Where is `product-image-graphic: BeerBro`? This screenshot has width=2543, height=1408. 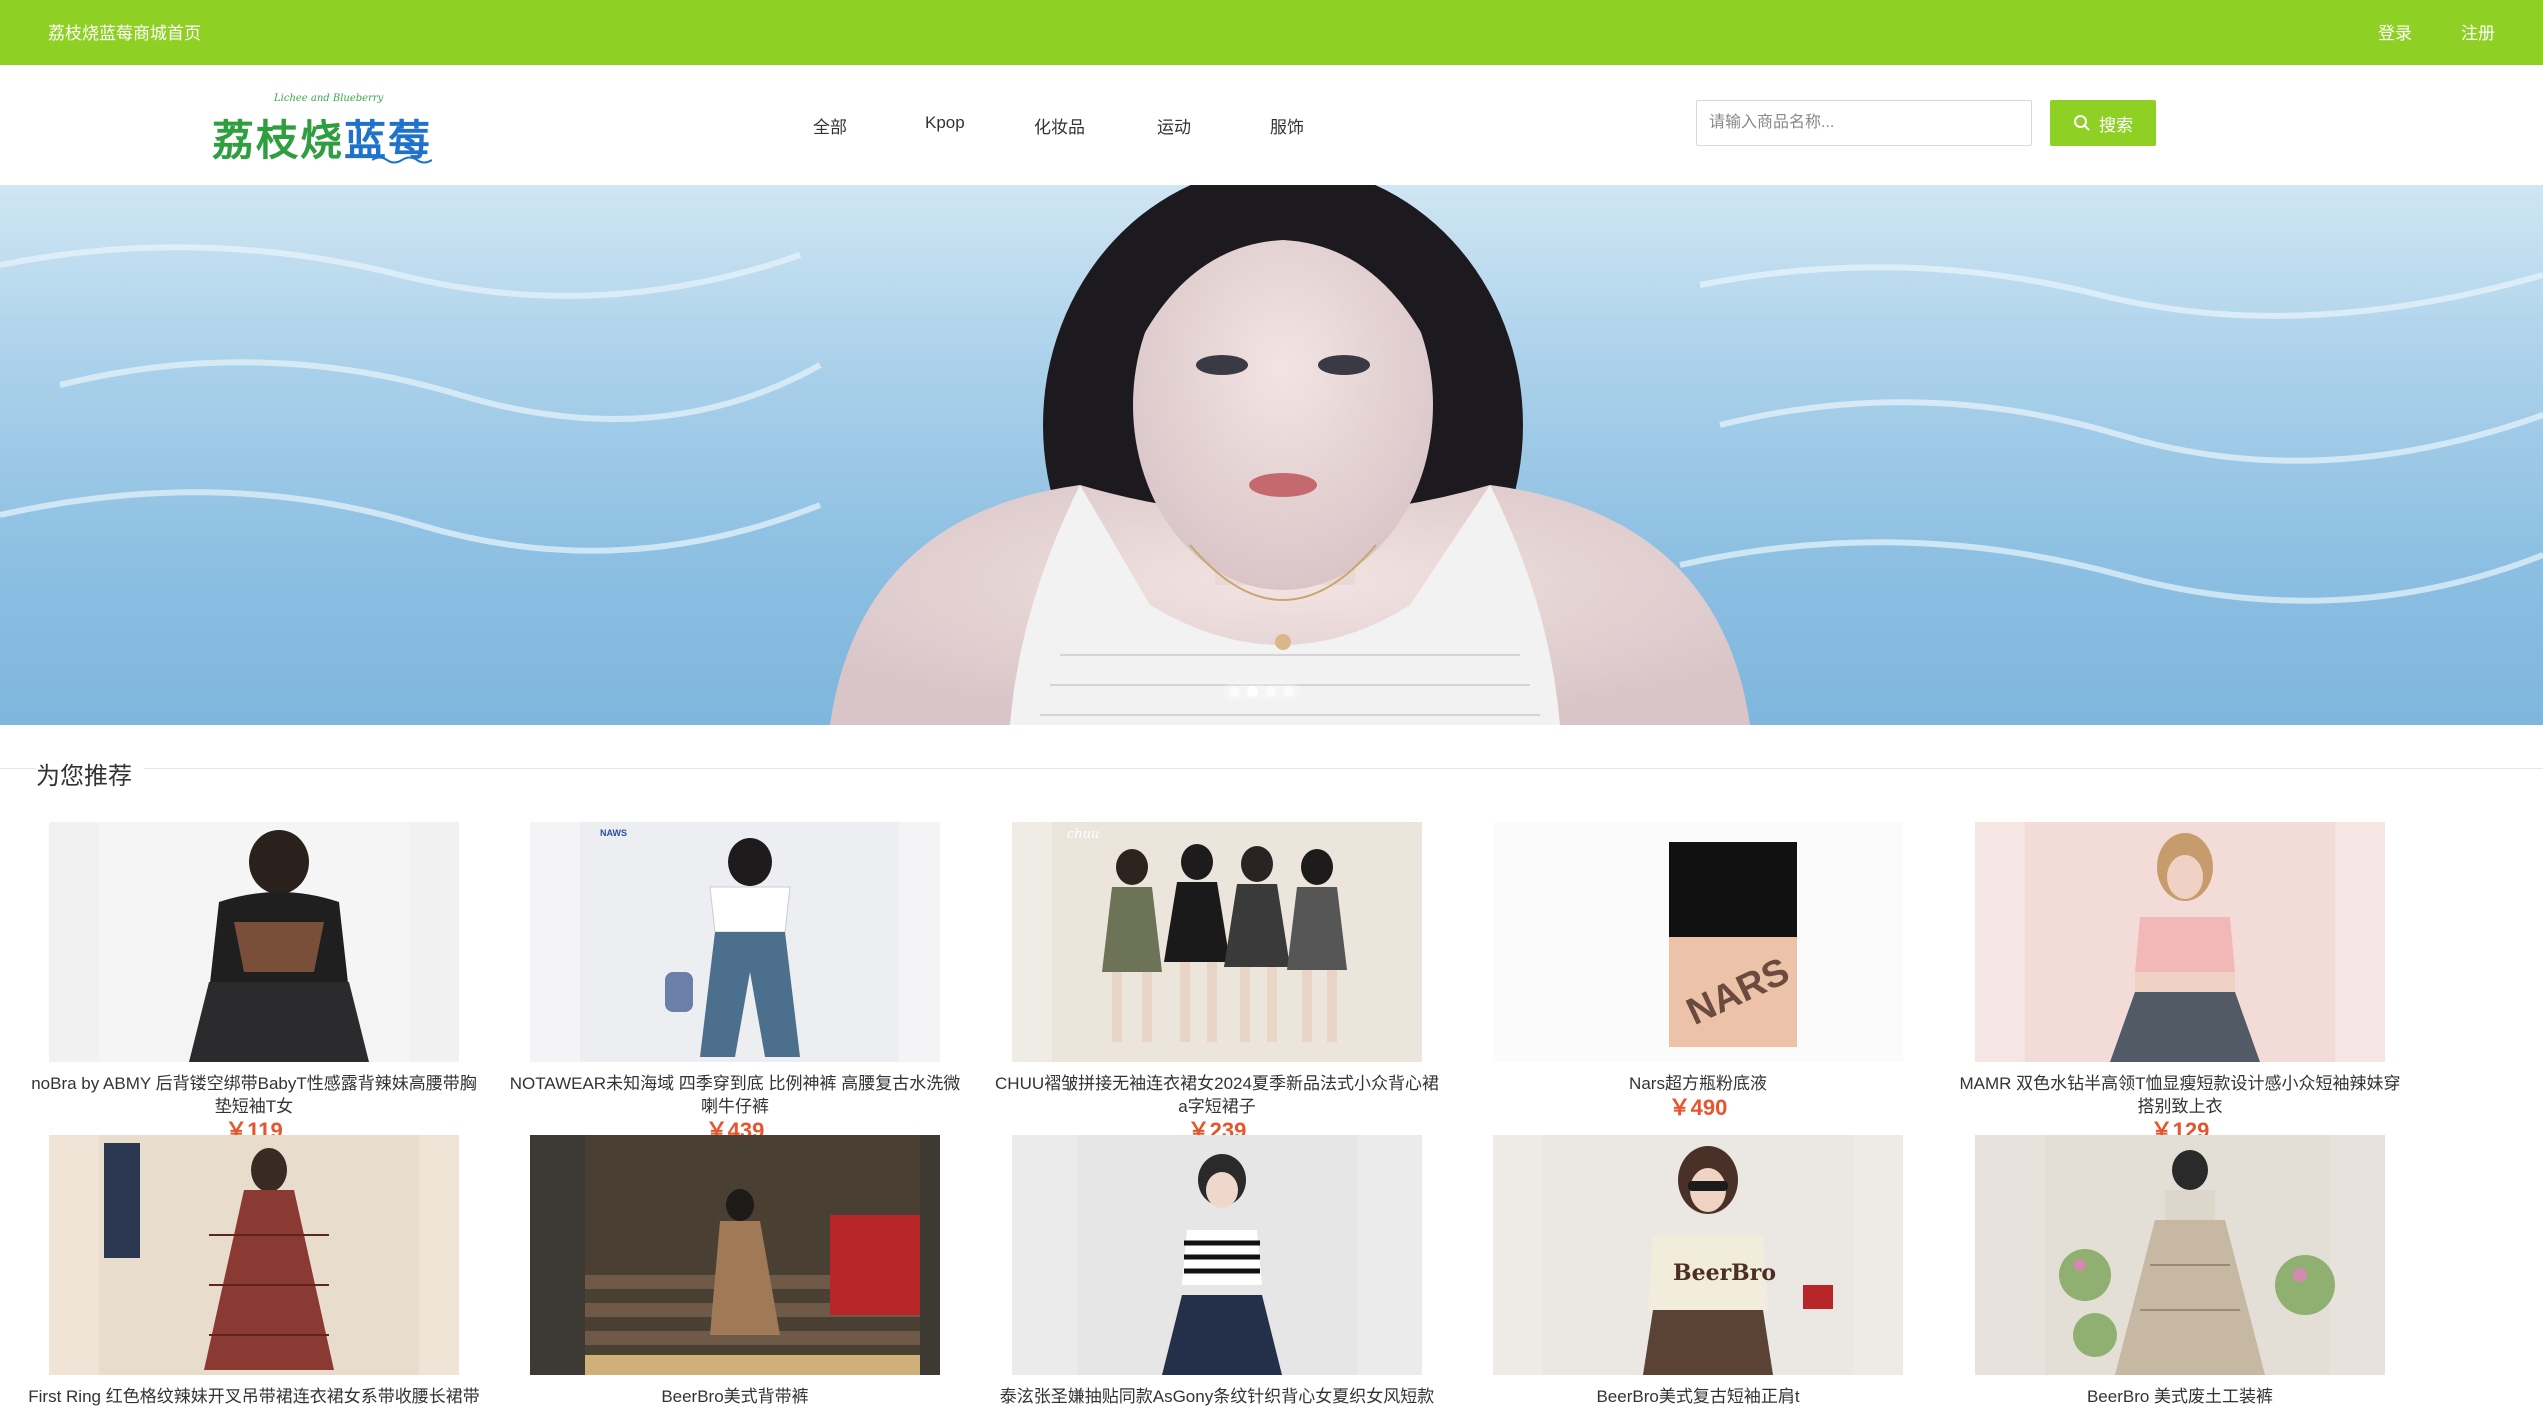
product-image-graphic: BeerBro is located at coordinates (1698, 1255).